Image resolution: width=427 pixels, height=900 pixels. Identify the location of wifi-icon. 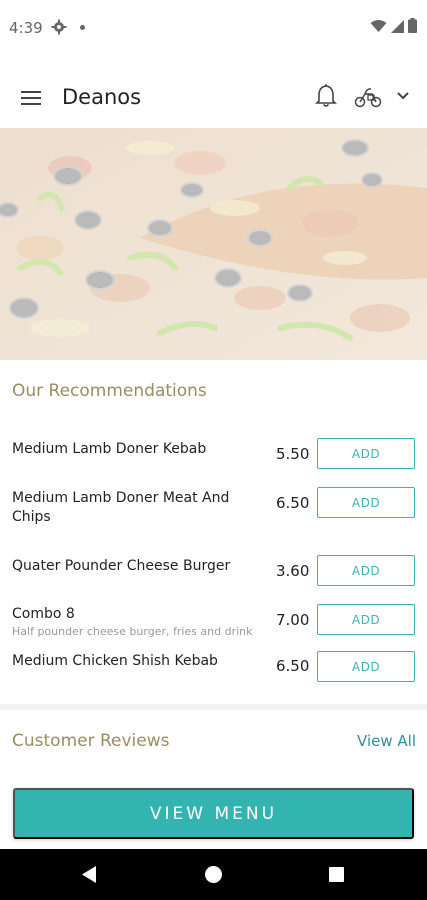
(378, 25).